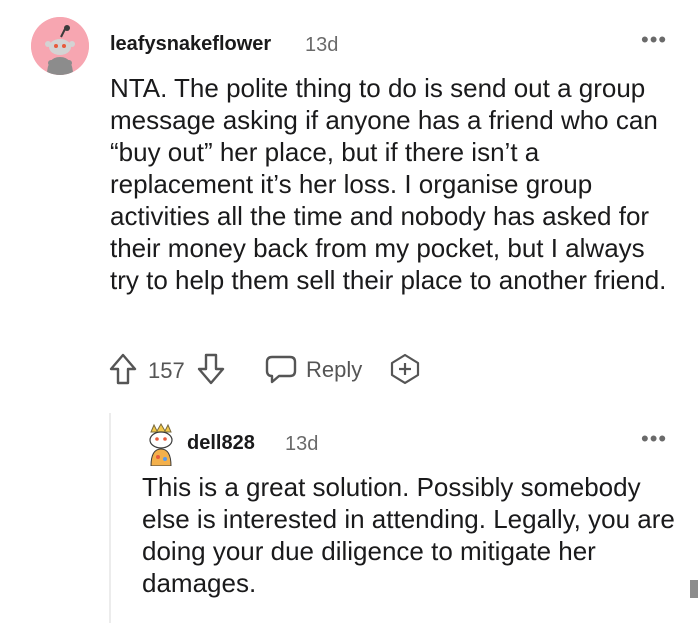 This screenshot has width=700, height=623. What do you see at coordinates (334, 369) in the screenshot?
I see `reply-label: Reply` at bounding box center [334, 369].